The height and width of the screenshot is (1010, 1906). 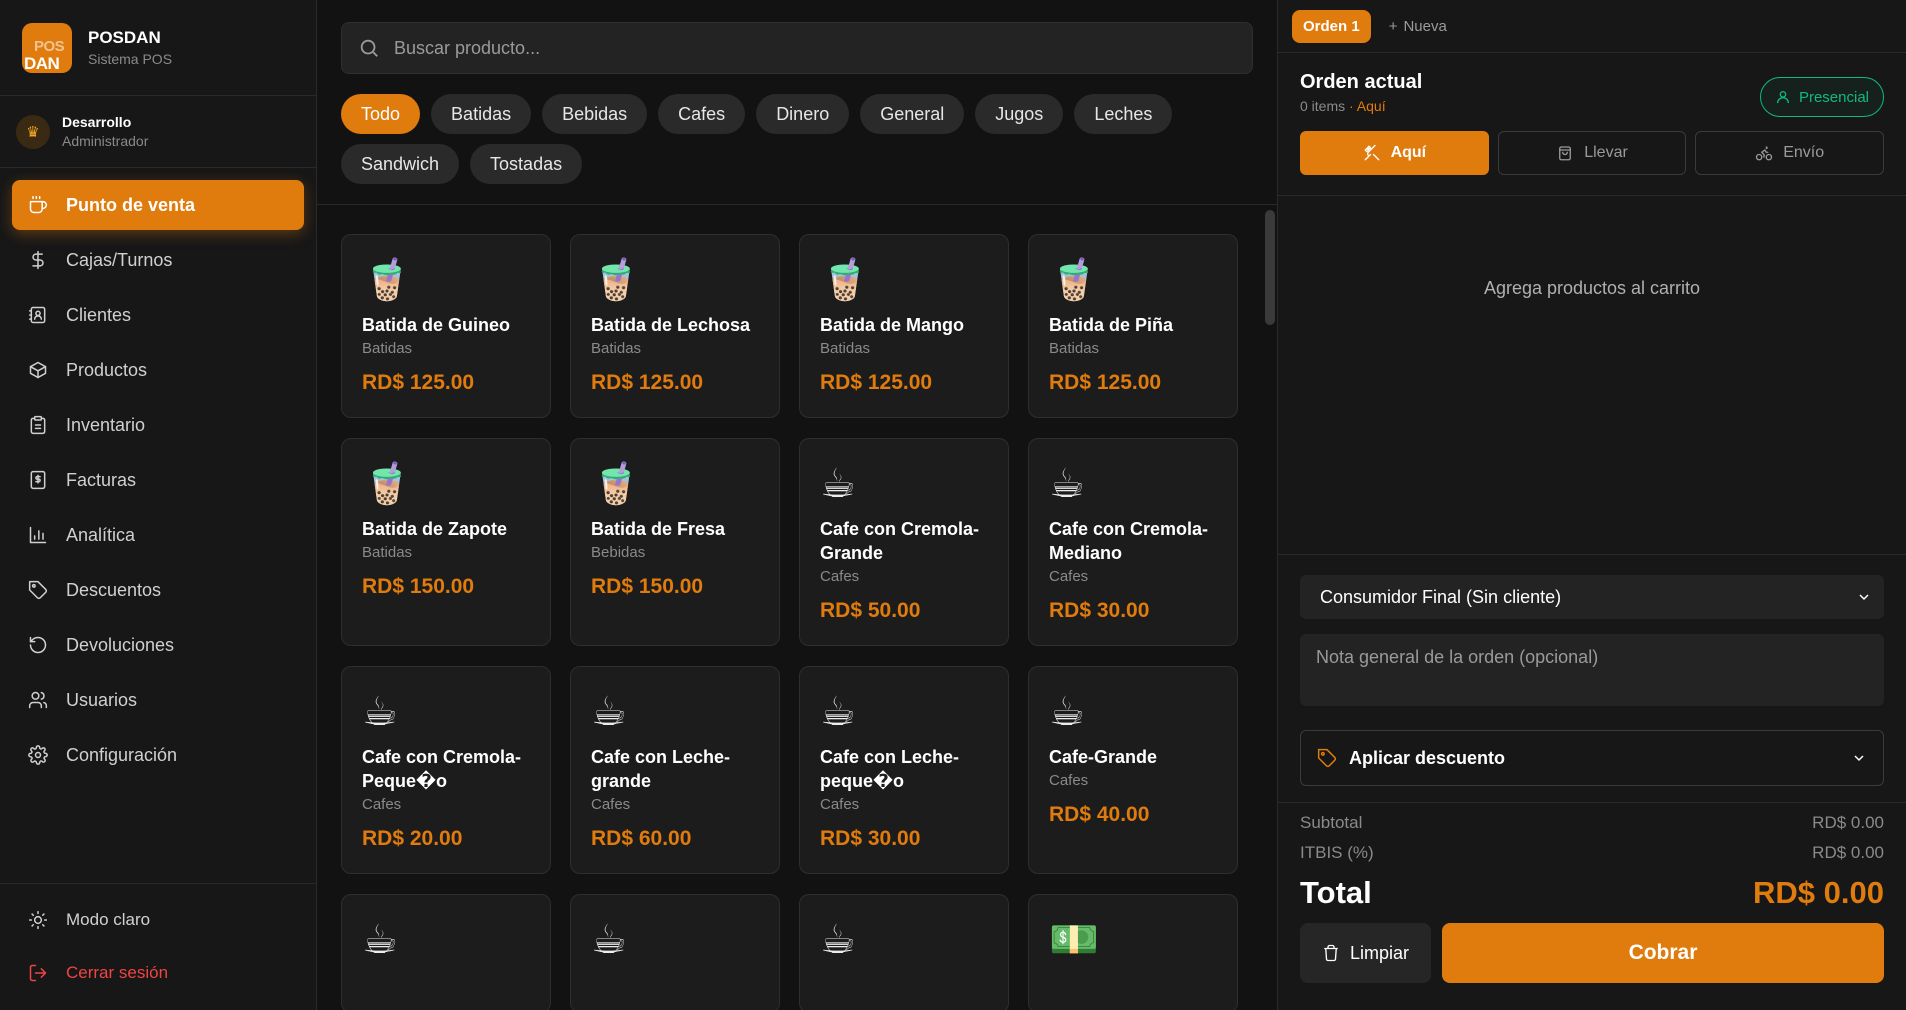 I want to click on sidebar-item-cajas-turnos: Cajas/Turnos, so click(x=158, y=260).